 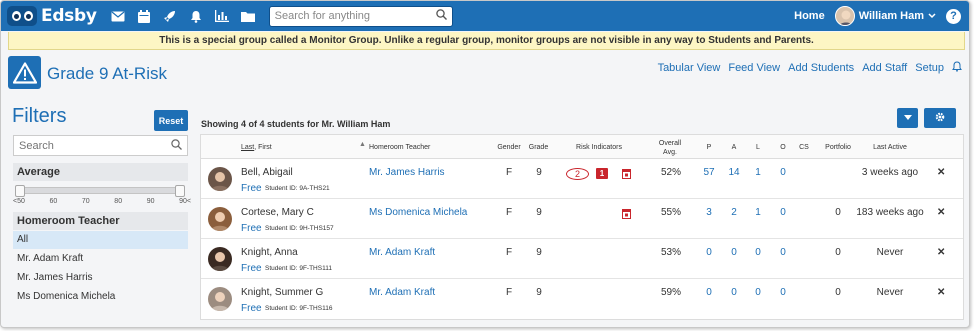 I want to click on user-name: William Ham, so click(x=891, y=16).